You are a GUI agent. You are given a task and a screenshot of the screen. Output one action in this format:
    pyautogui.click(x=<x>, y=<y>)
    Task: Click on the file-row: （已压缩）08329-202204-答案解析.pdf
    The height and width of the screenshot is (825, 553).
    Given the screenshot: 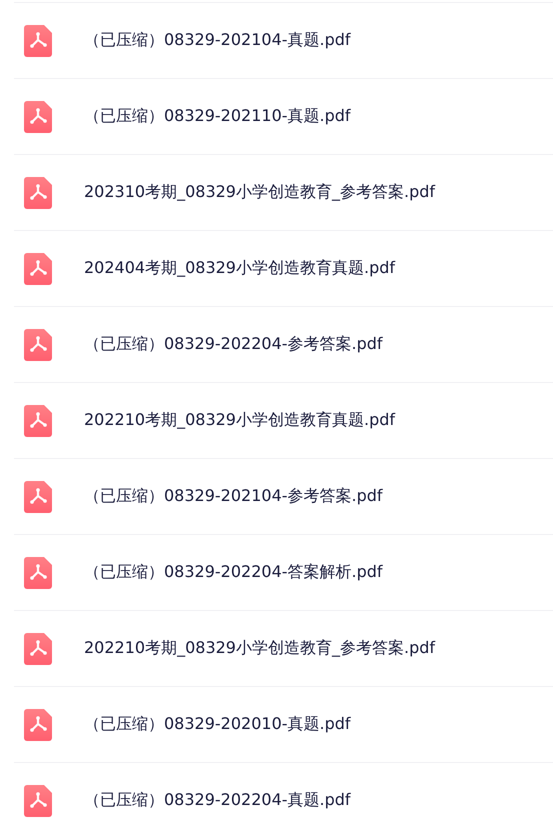 What is the action you would take?
    pyautogui.click(x=283, y=572)
    